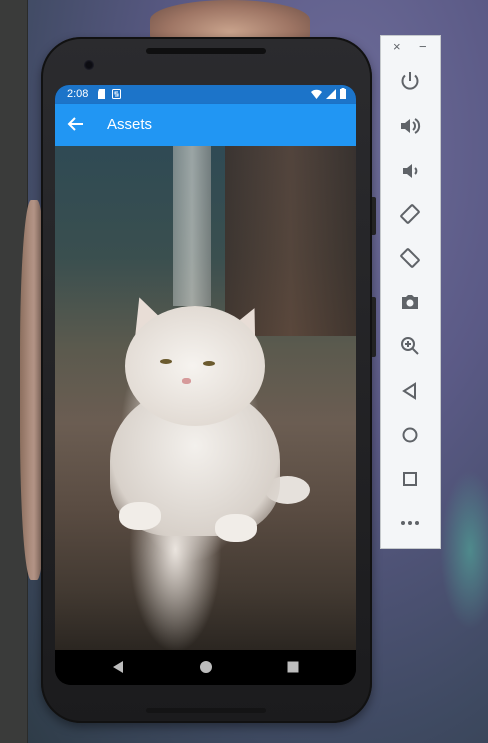 The width and height of the screenshot is (488, 743). I want to click on arrow-back-icon, so click(76, 124).